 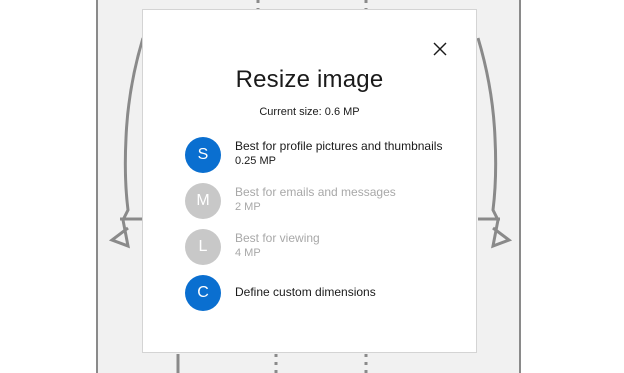 I want to click on option-custom: C Define custom dimensions, so click(x=320, y=294).